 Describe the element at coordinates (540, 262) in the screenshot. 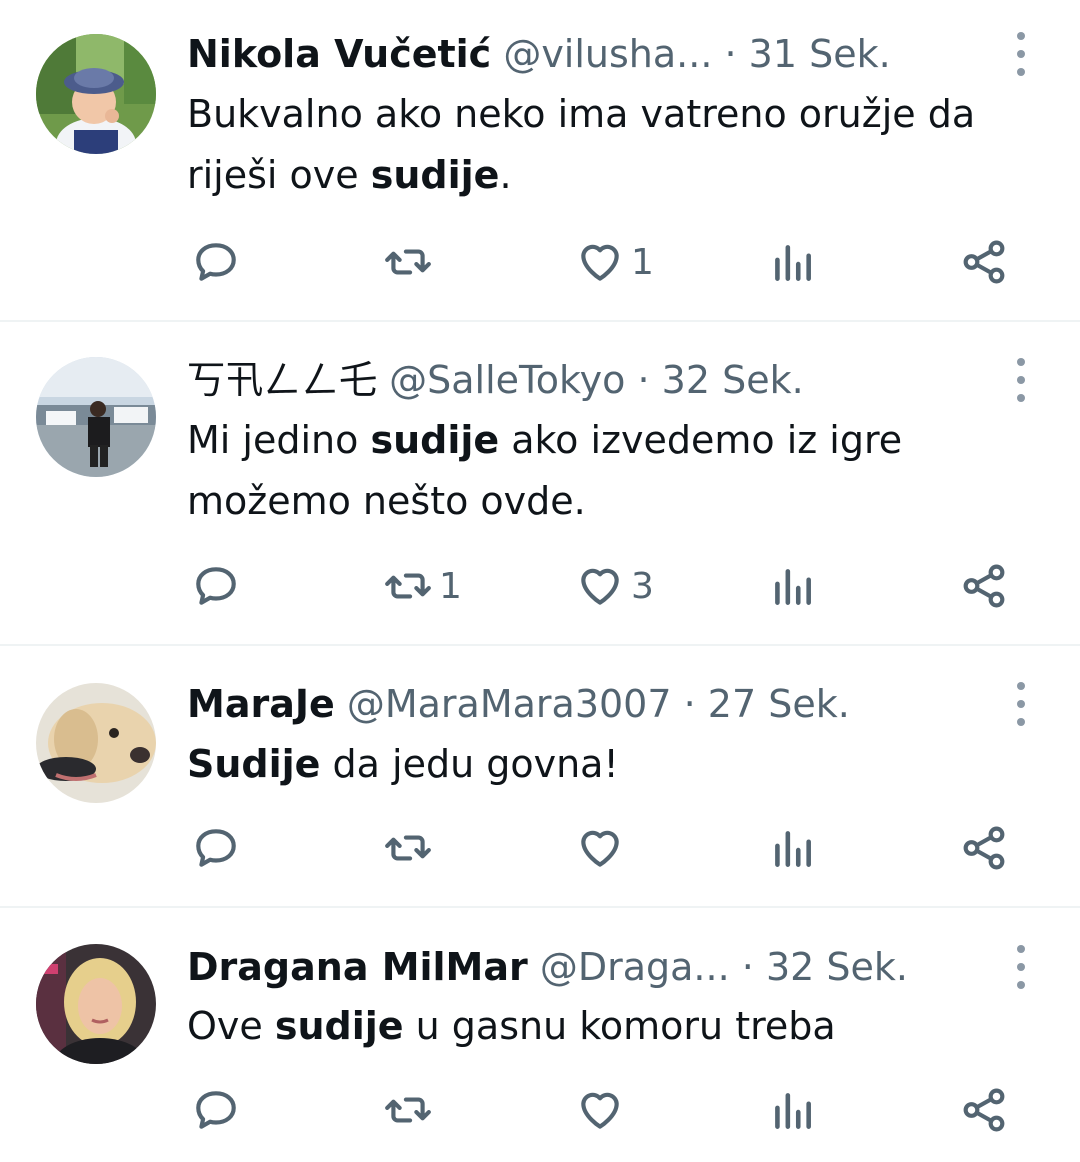

I see `tweet-actions: 1` at that location.